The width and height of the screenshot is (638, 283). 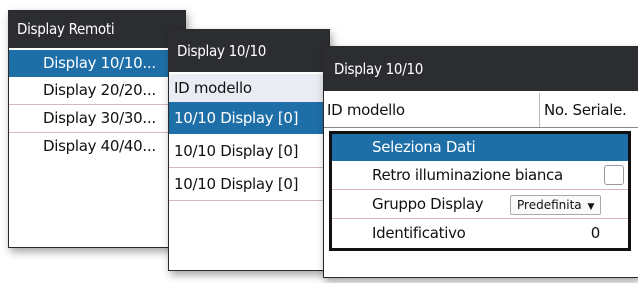 What do you see at coordinates (467, 175) in the screenshot?
I see `backlight-label: Retro illuminazione bianca` at bounding box center [467, 175].